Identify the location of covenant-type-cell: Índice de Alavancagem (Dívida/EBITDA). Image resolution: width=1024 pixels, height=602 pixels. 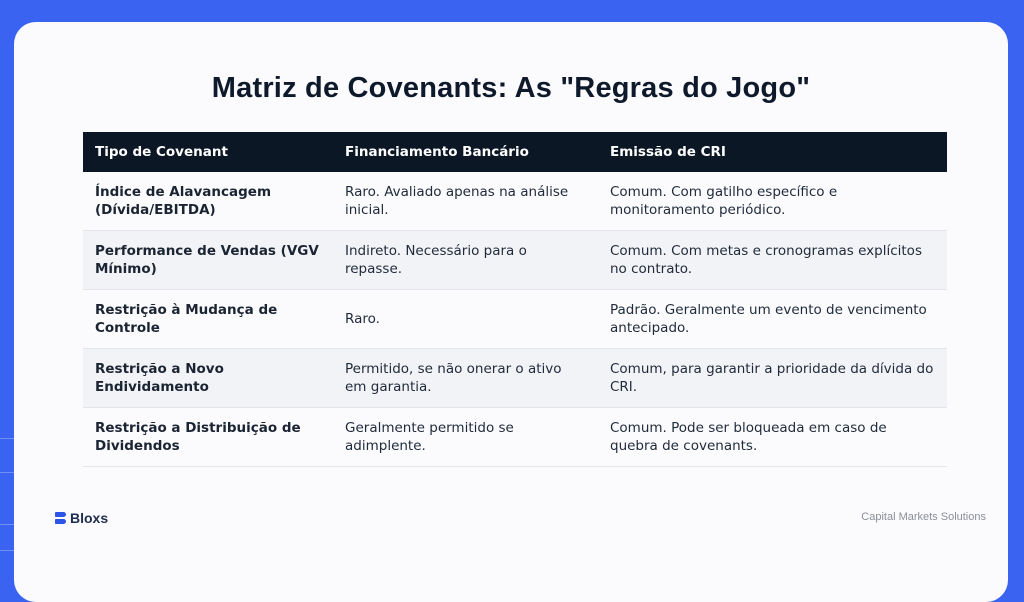
(208, 201).